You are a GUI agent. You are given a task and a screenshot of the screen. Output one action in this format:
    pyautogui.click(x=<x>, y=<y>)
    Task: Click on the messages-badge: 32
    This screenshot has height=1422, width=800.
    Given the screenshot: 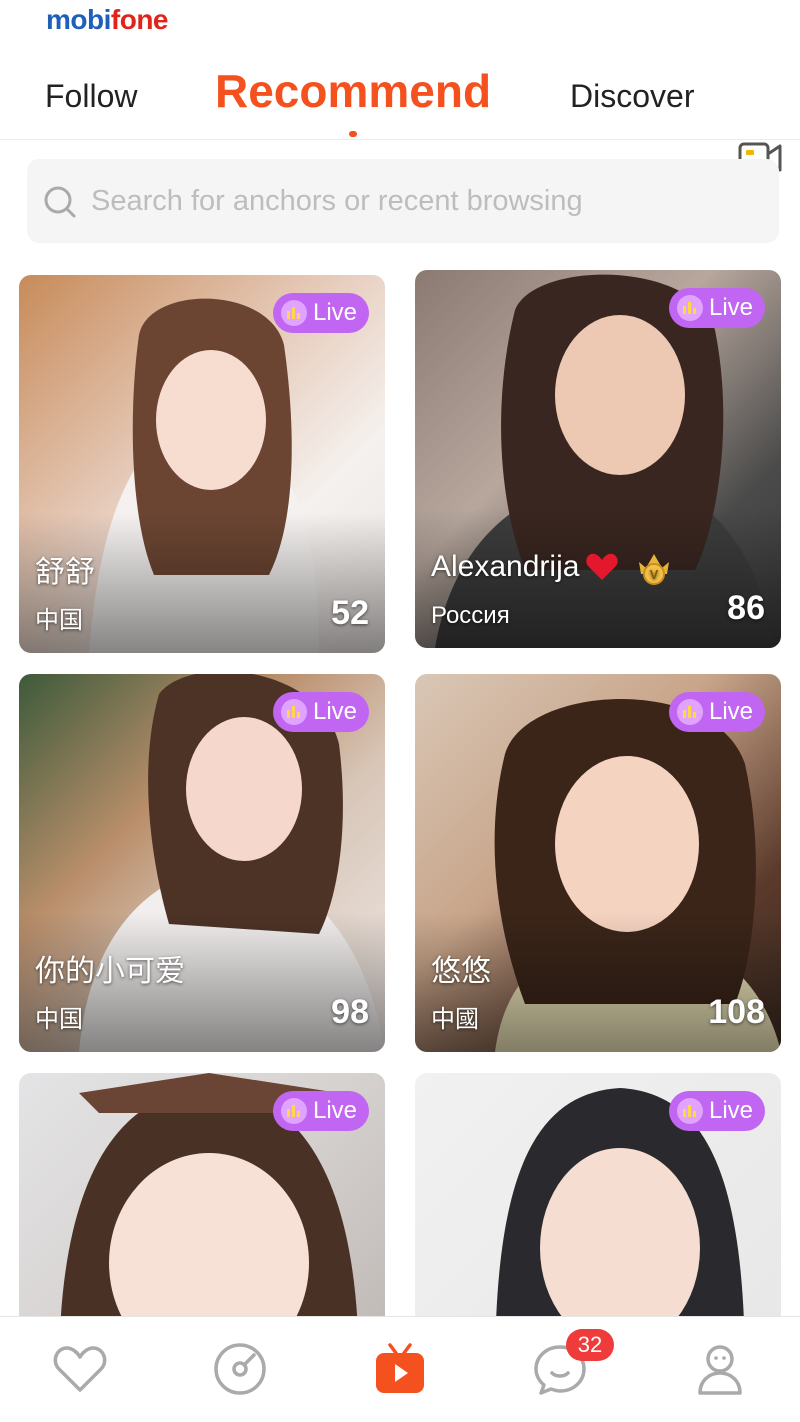 What is the action you would take?
    pyautogui.click(x=590, y=1345)
    